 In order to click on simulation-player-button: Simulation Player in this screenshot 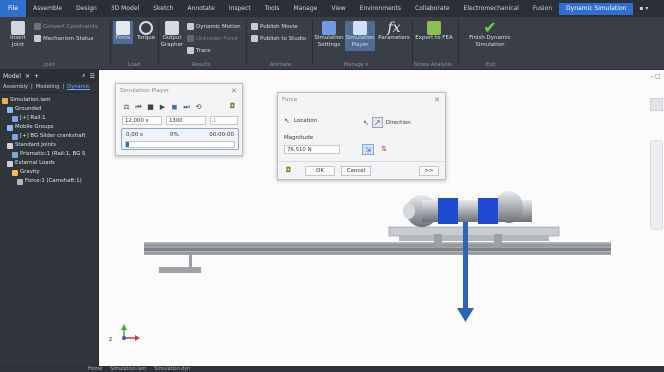, I will do `click(360, 36)`.